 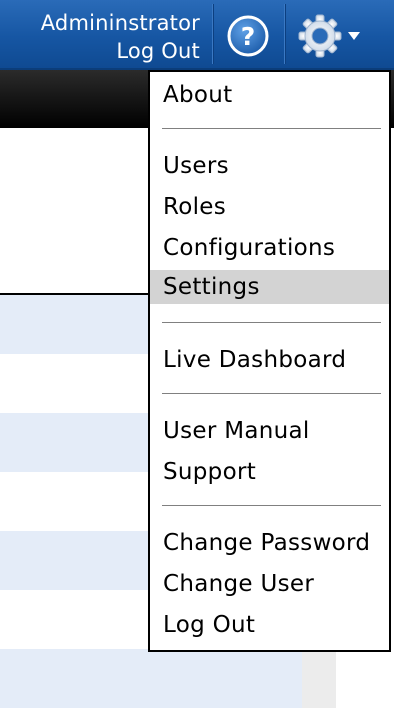 What do you see at coordinates (269, 584) in the screenshot?
I see `menu-item-change-user: Change User` at bounding box center [269, 584].